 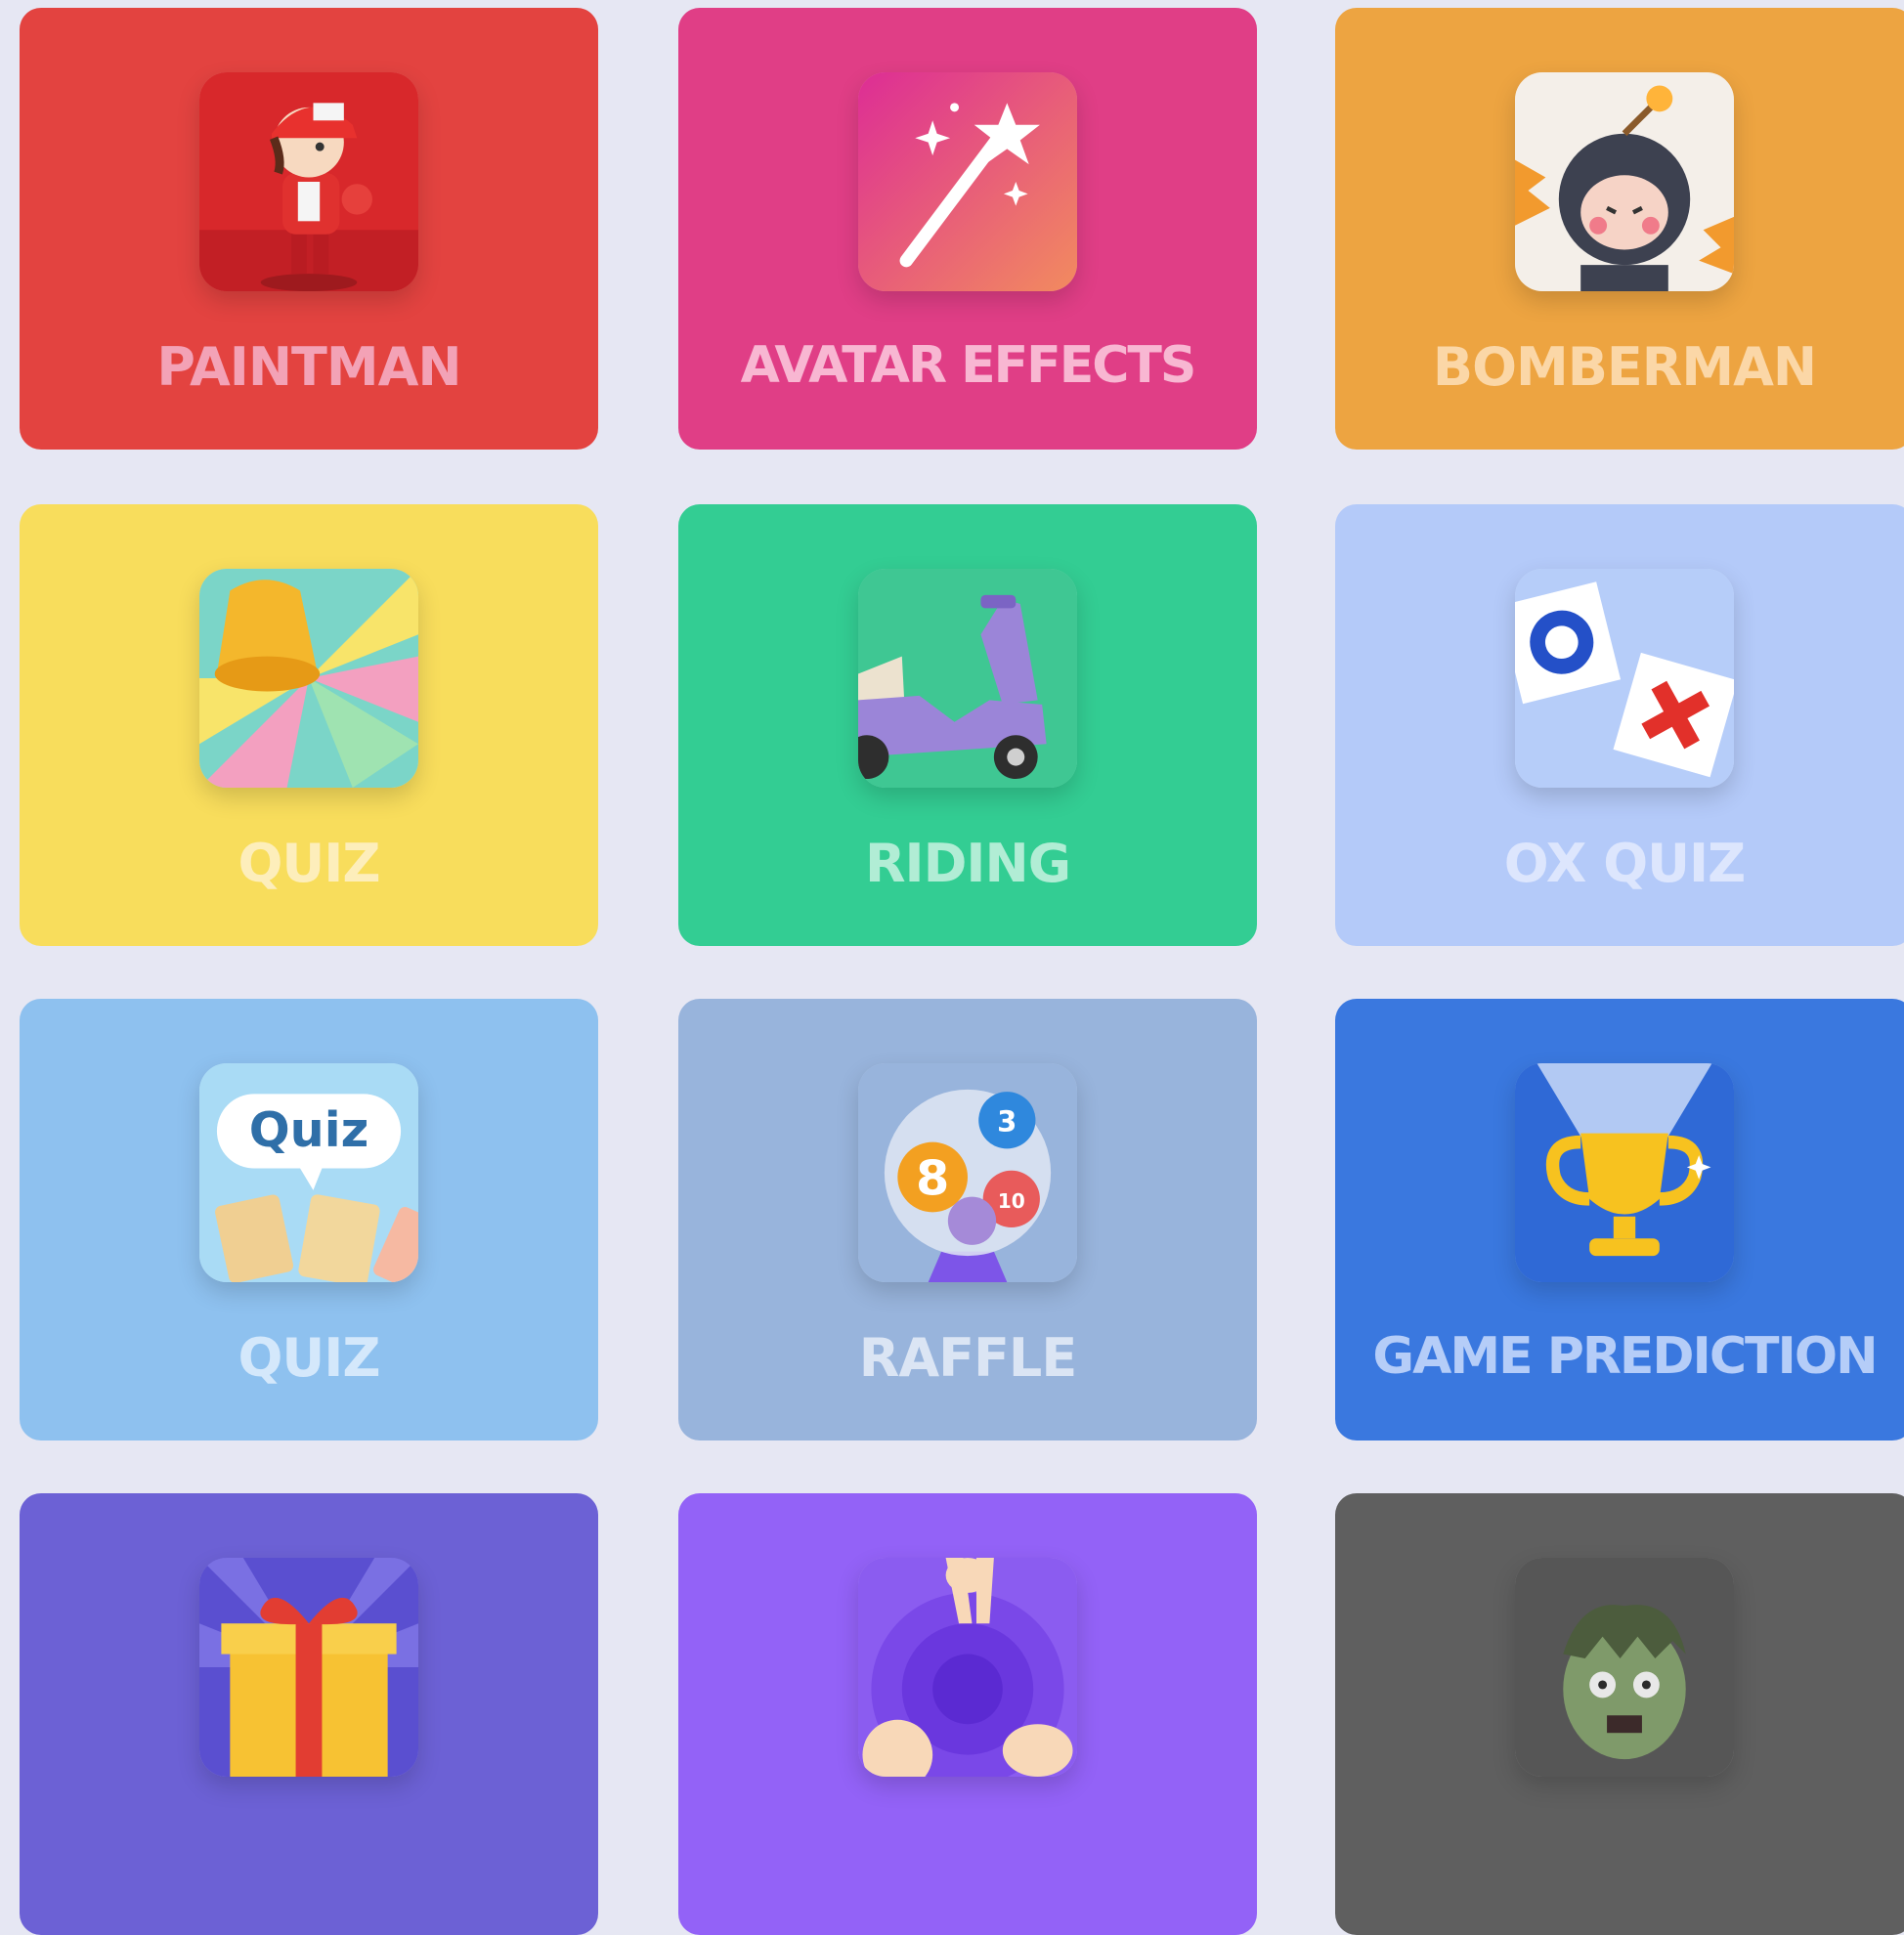 I want to click on game-card-paintman: PAINTMAN, so click(x=309, y=229).